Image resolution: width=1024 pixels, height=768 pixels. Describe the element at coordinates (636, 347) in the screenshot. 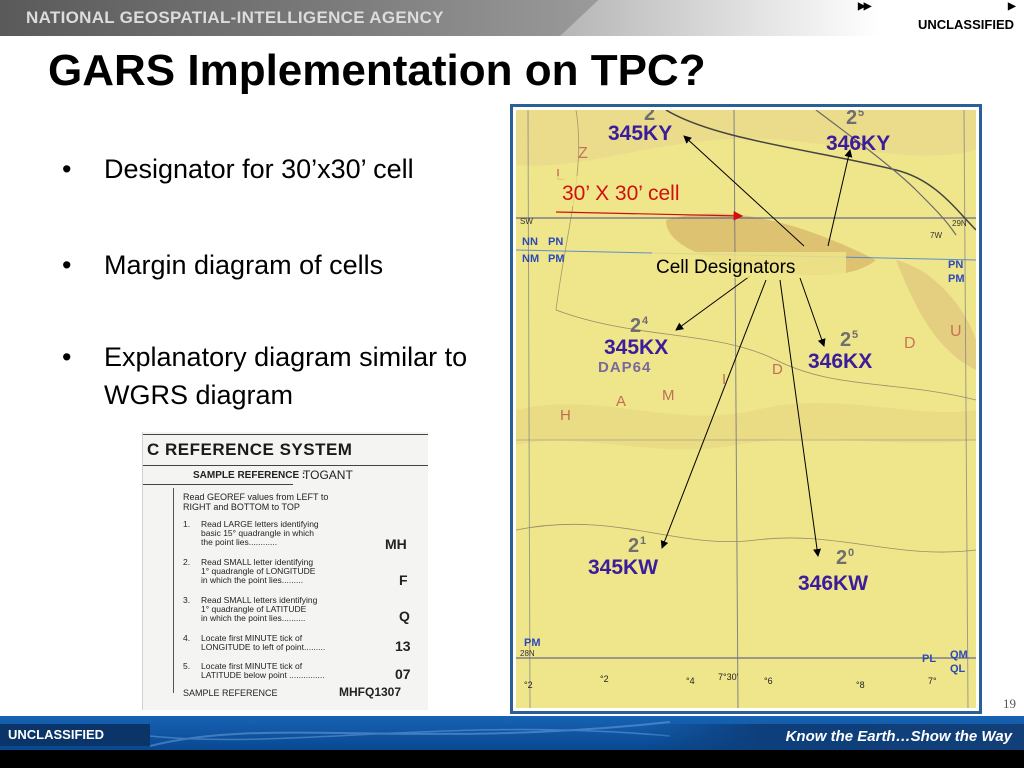

I see `cell-designator: 345KX` at that location.